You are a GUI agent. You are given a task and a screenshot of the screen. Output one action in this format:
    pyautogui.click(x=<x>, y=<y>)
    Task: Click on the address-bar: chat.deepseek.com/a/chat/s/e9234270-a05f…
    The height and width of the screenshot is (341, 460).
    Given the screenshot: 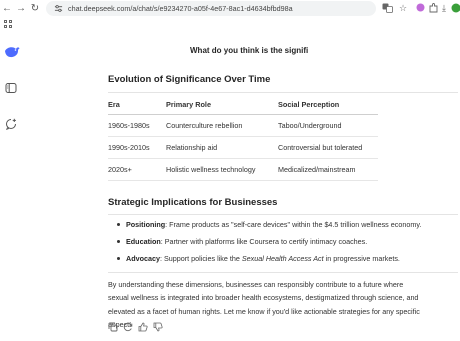 What is the action you would take?
    pyautogui.click(x=211, y=8)
    